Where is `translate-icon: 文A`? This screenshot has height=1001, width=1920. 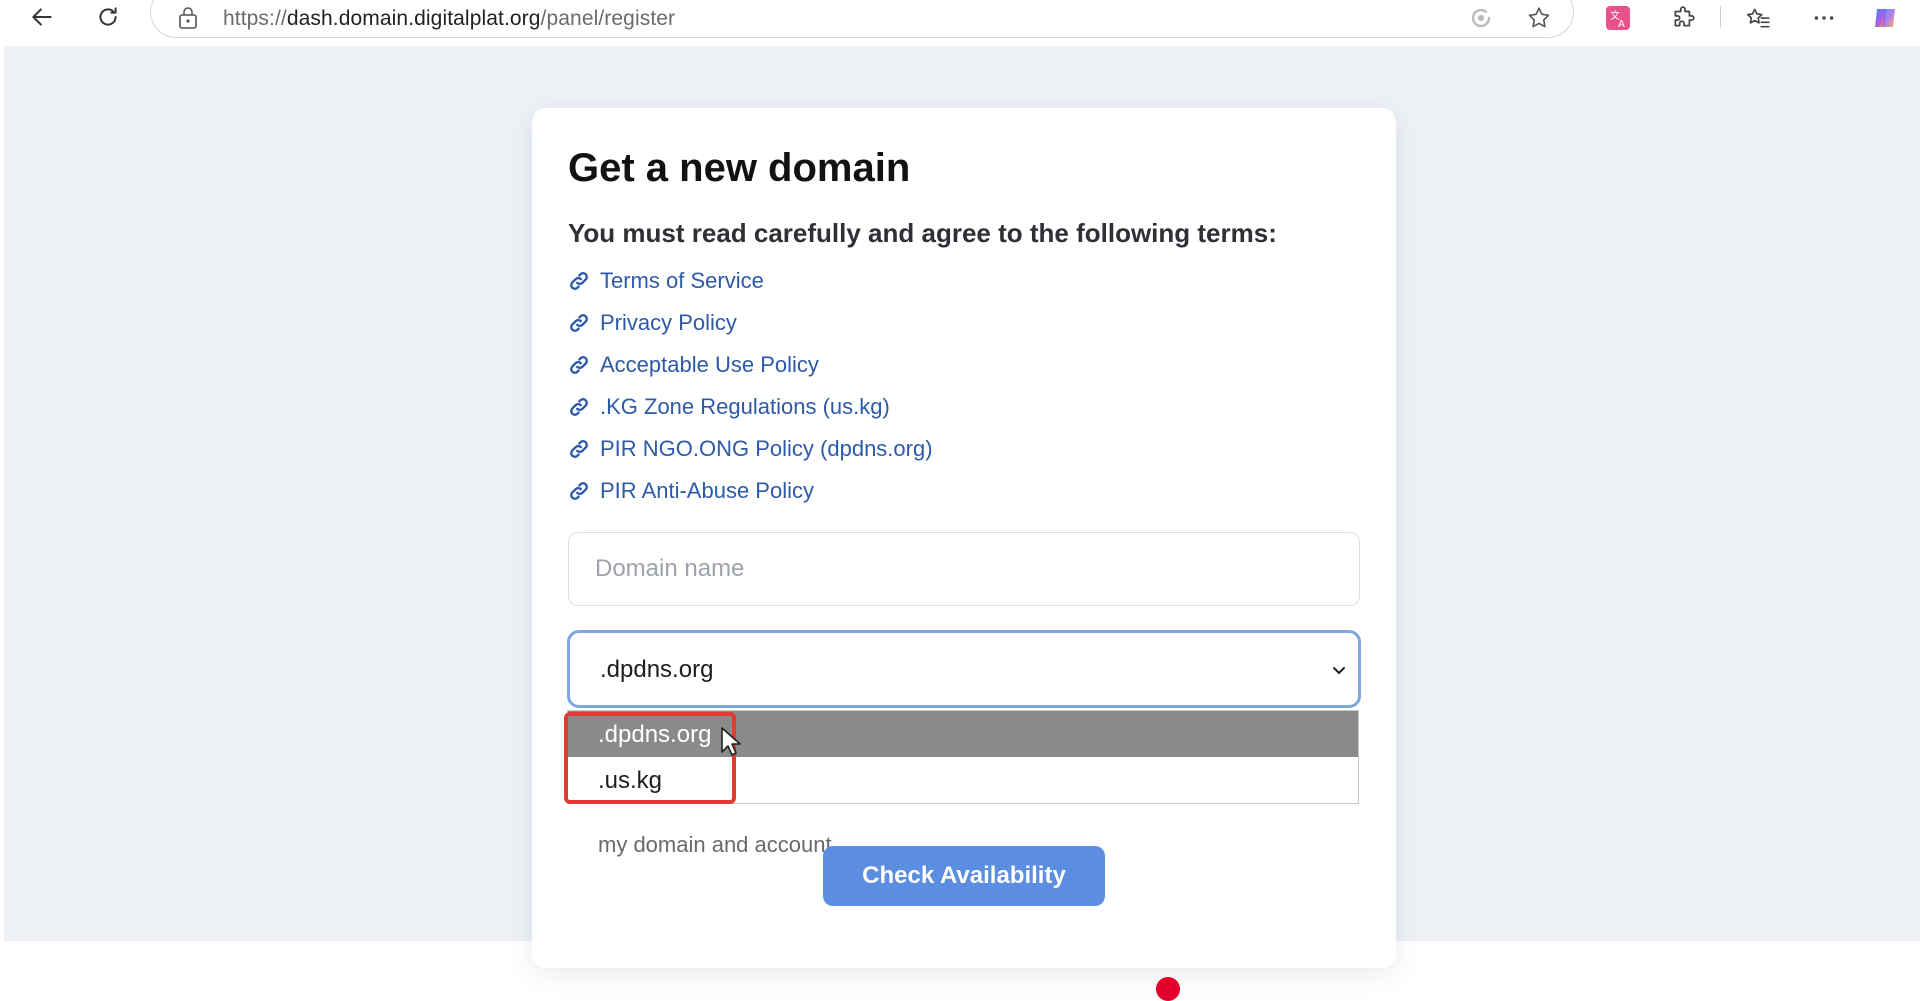 translate-icon: 文A is located at coordinates (1618, 18).